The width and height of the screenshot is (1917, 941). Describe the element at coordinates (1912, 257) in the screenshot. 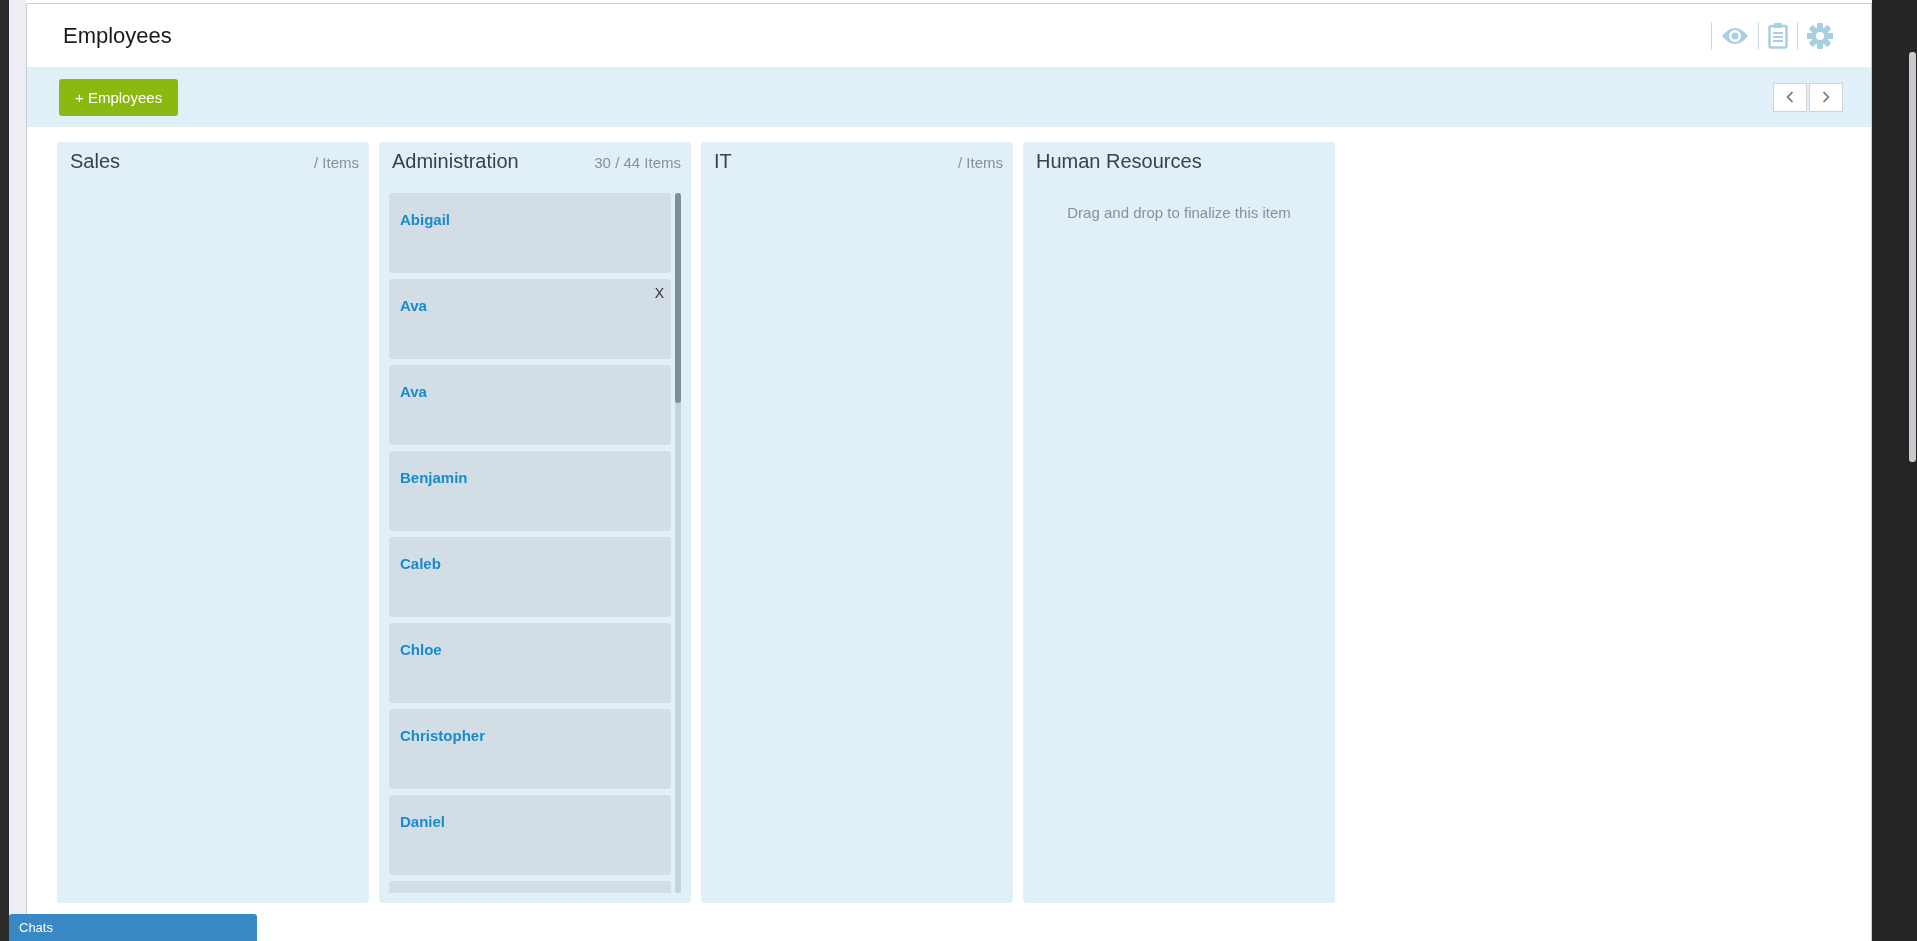

I see `page-scrollbar` at that location.